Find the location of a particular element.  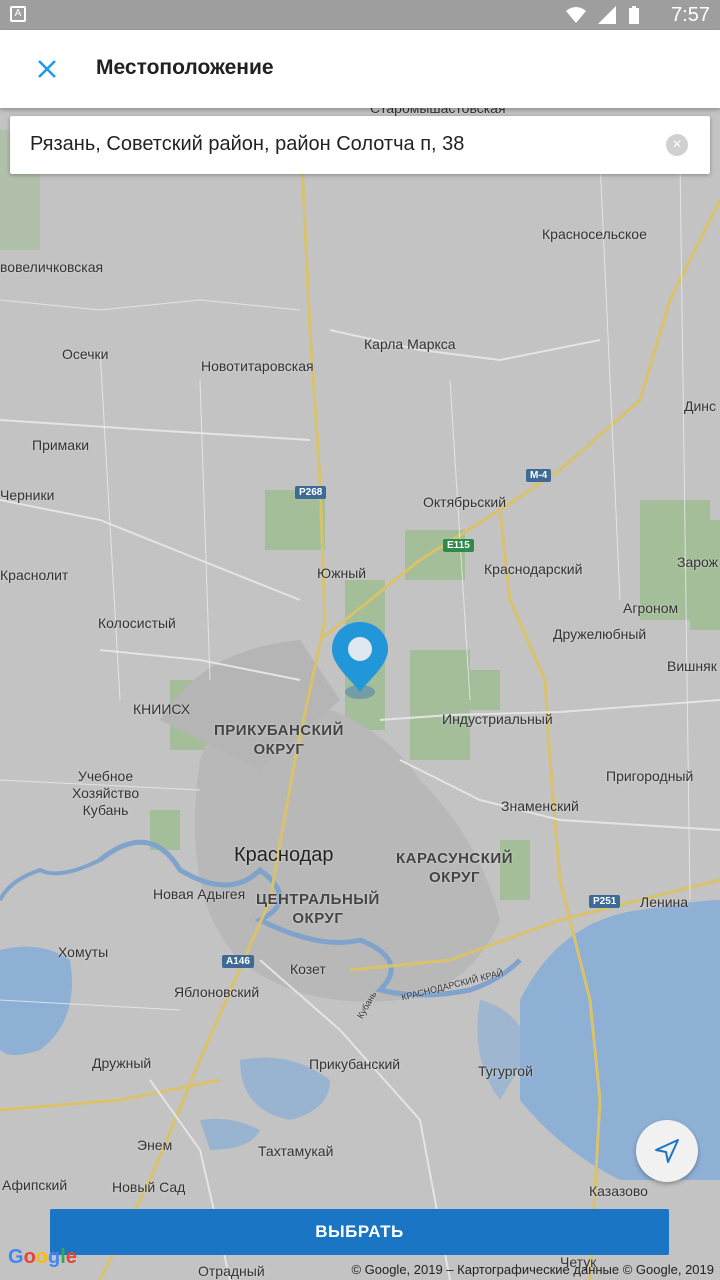

close-button is located at coordinates (47, 69).